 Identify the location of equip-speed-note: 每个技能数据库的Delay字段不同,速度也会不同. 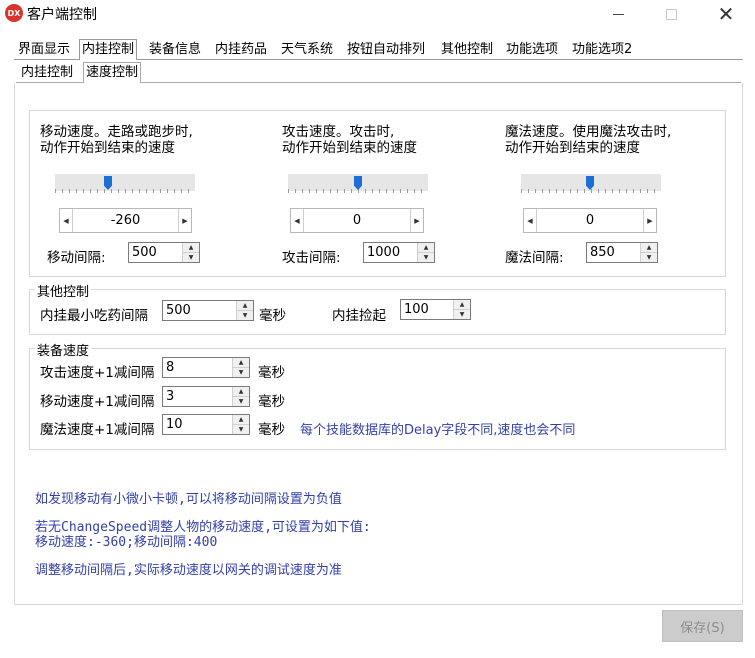
(438, 430).